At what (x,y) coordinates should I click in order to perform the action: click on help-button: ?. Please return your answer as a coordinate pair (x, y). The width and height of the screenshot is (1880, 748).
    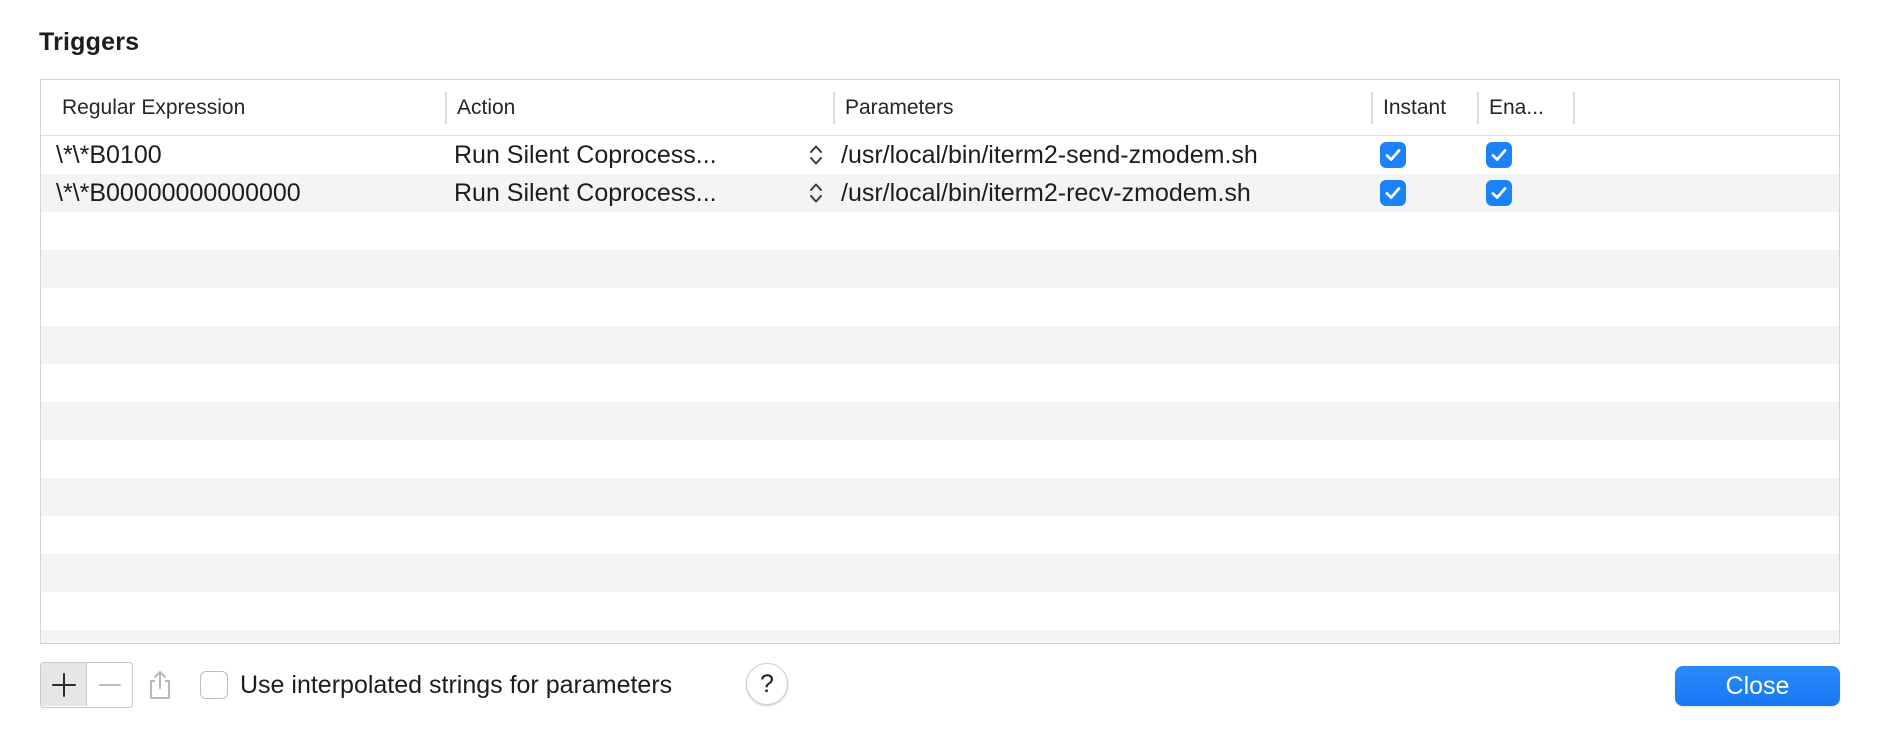
    Looking at the image, I should click on (767, 684).